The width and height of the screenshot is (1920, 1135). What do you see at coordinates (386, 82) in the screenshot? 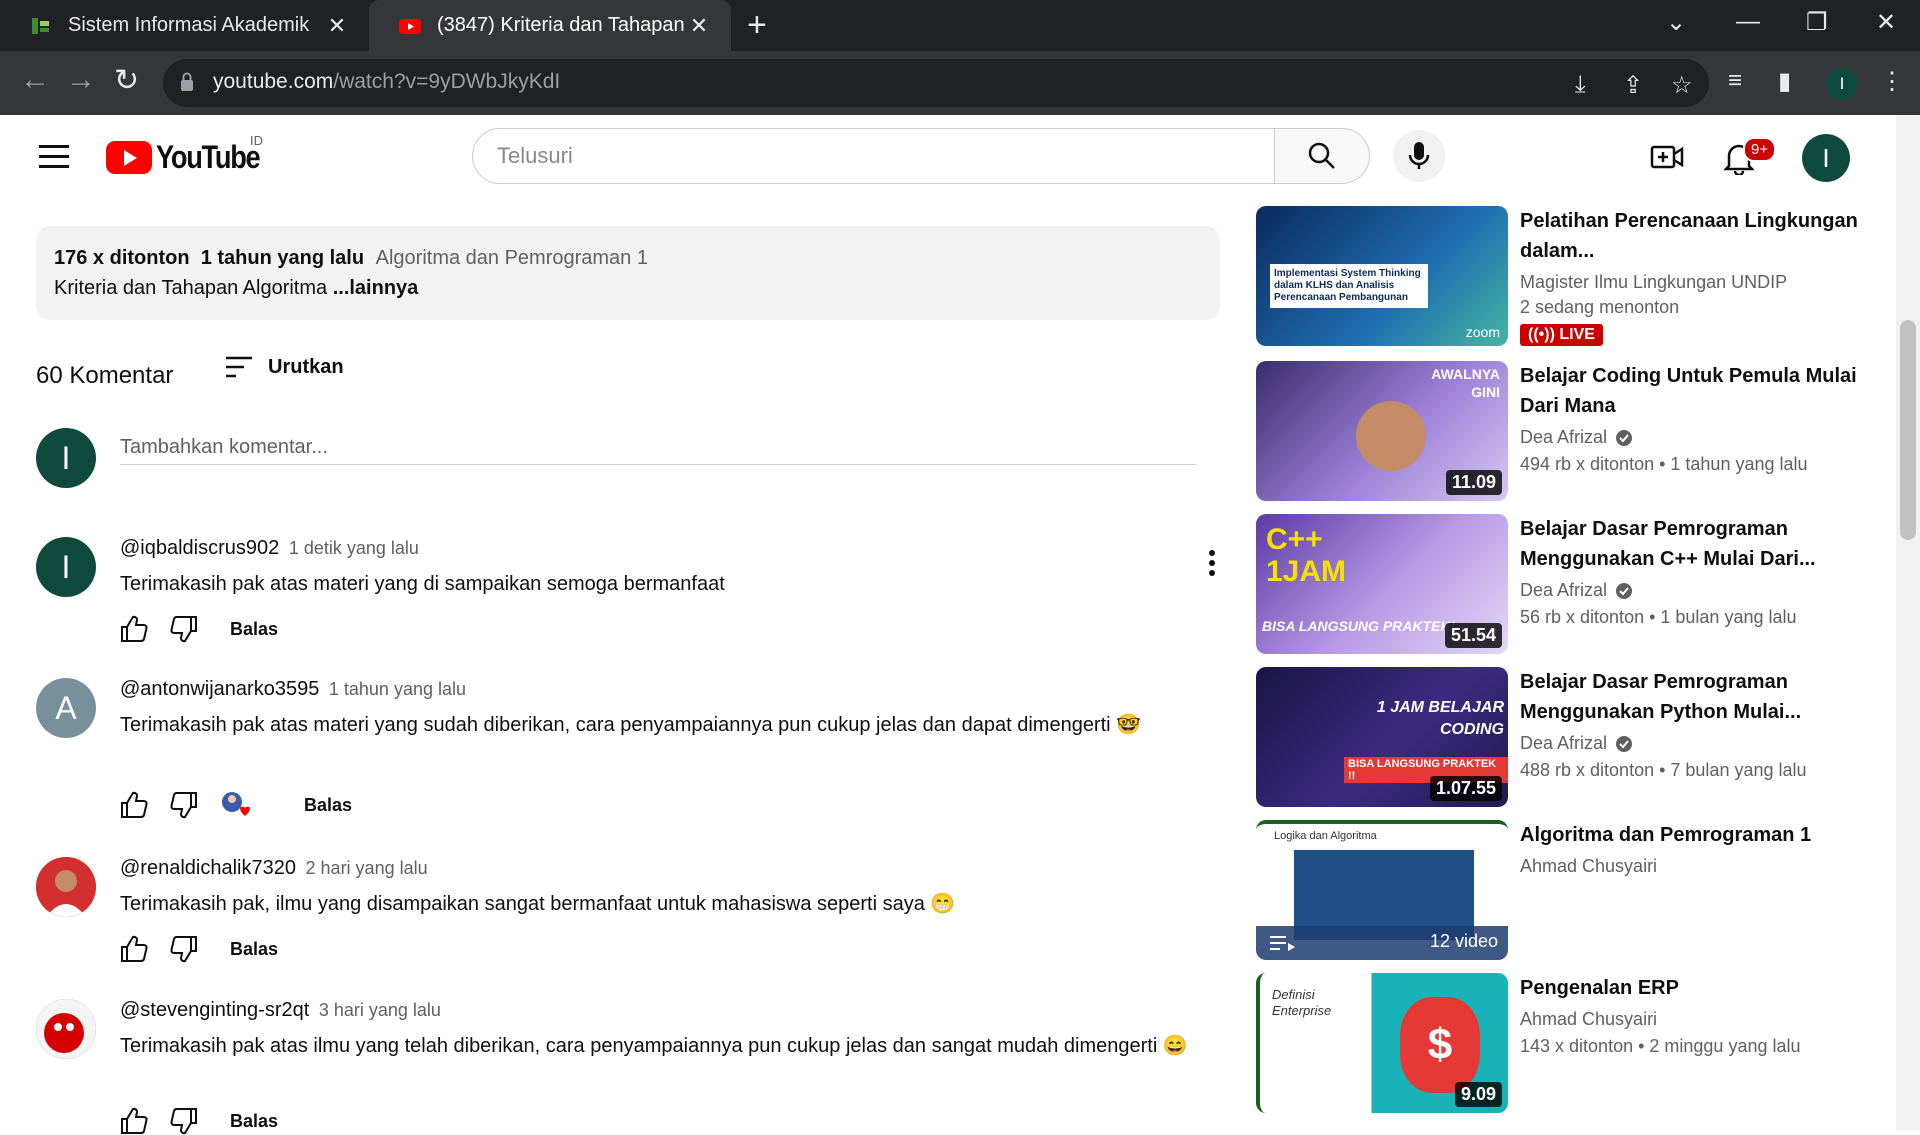
I see `url-text: youtube.com/watch?v=9yDWbJkyKdI` at bounding box center [386, 82].